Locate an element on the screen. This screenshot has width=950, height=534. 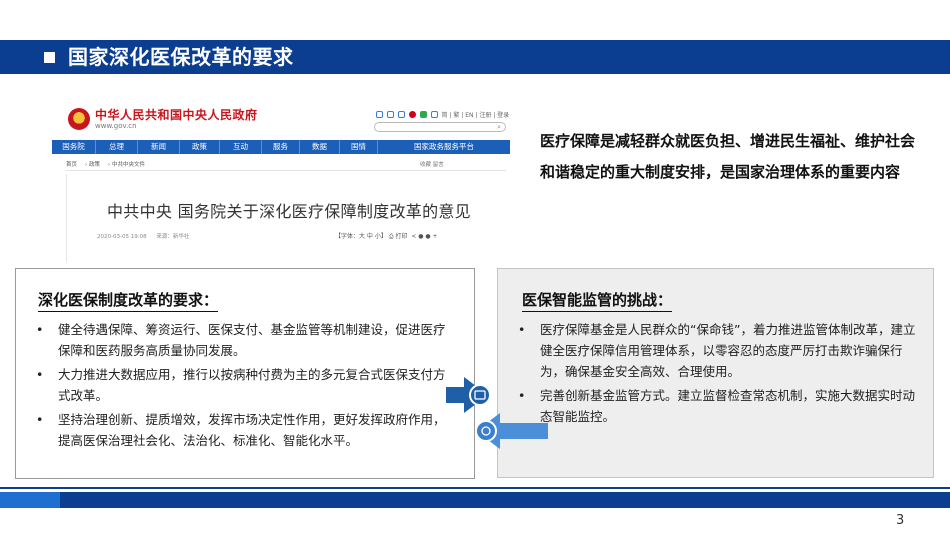
article-tools: 【字体：大 中 小】 ⎙ 打印 < ● ● + is located at coordinates (386, 236).